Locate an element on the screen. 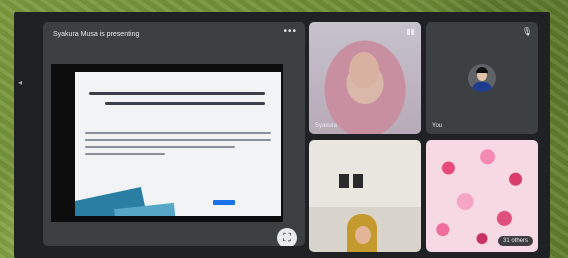 This screenshot has height=258, width=568. avatar is located at coordinates (482, 78).